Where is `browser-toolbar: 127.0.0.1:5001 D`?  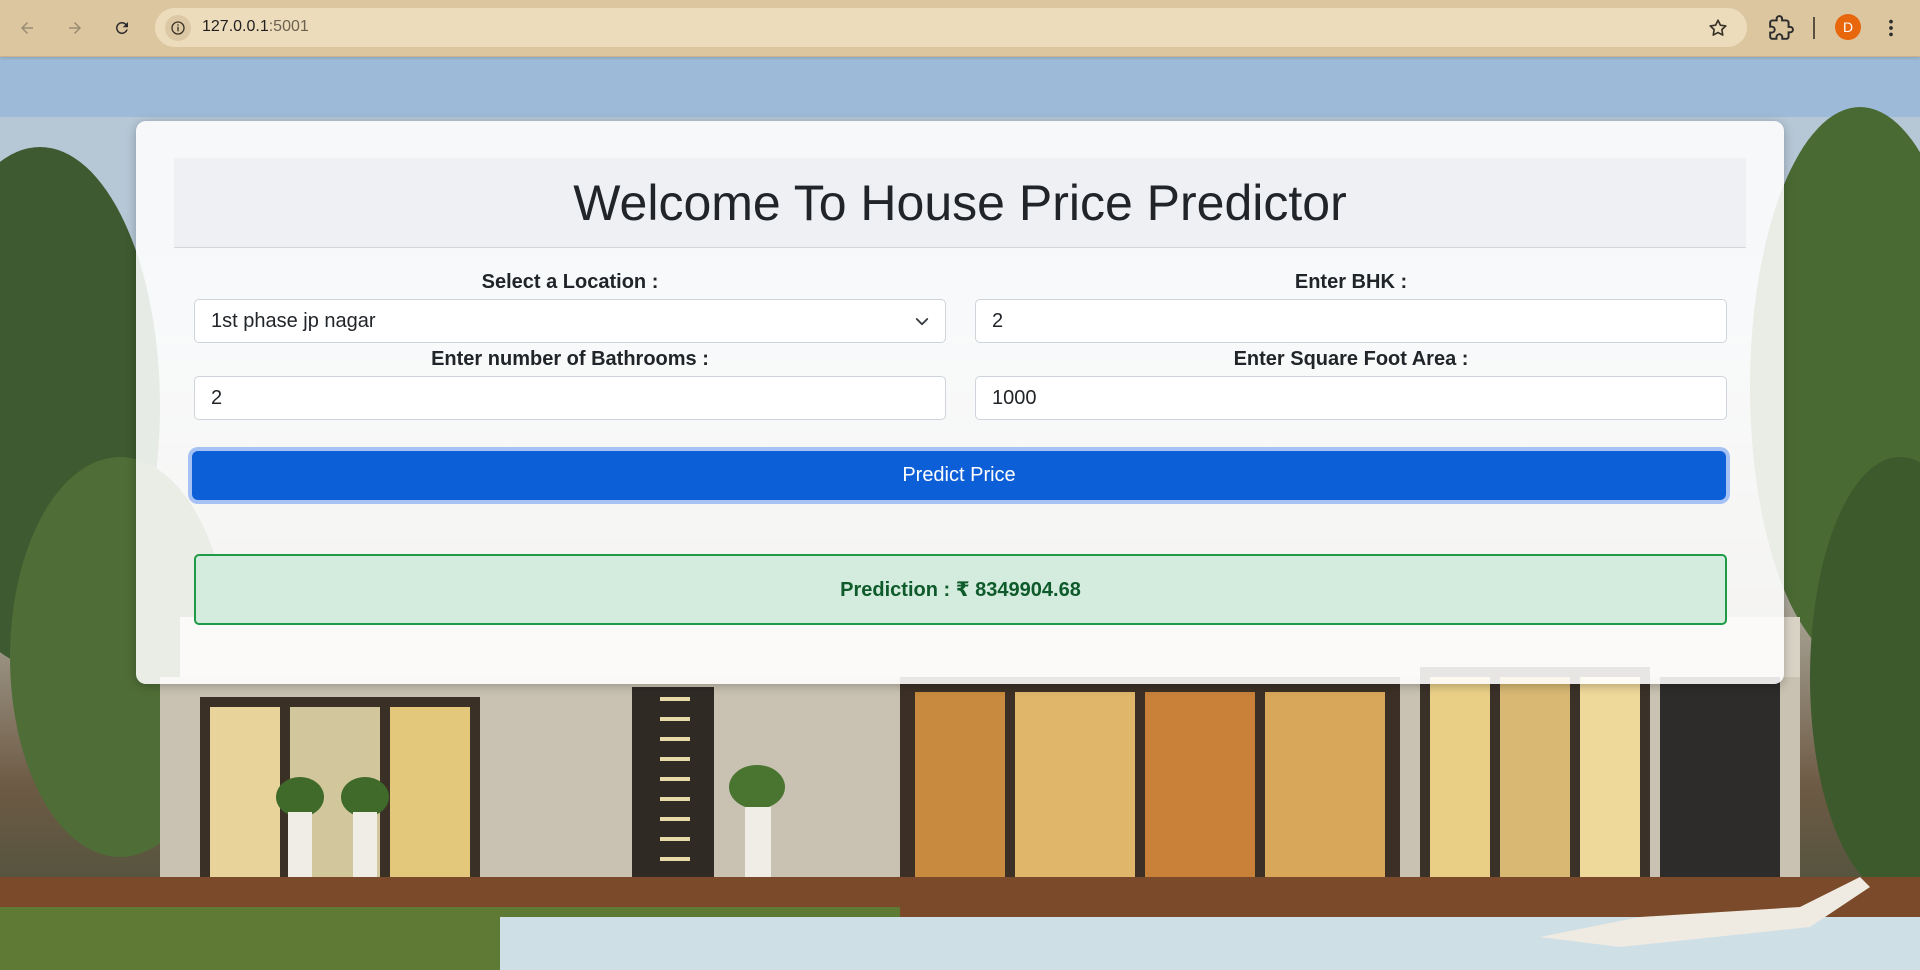
browser-toolbar: 127.0.0.1:5001 D is located at coordinates (960, 28).